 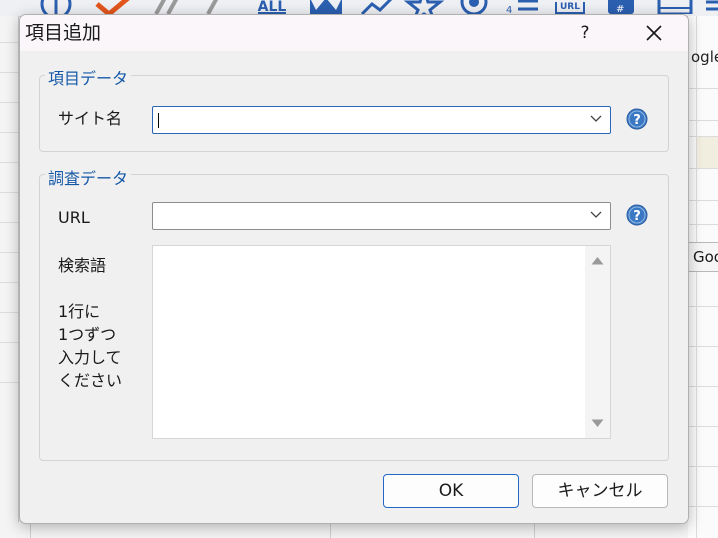 I want to click on dialog-titlebar: 項目追加 ?, so click(x=354, y=33).